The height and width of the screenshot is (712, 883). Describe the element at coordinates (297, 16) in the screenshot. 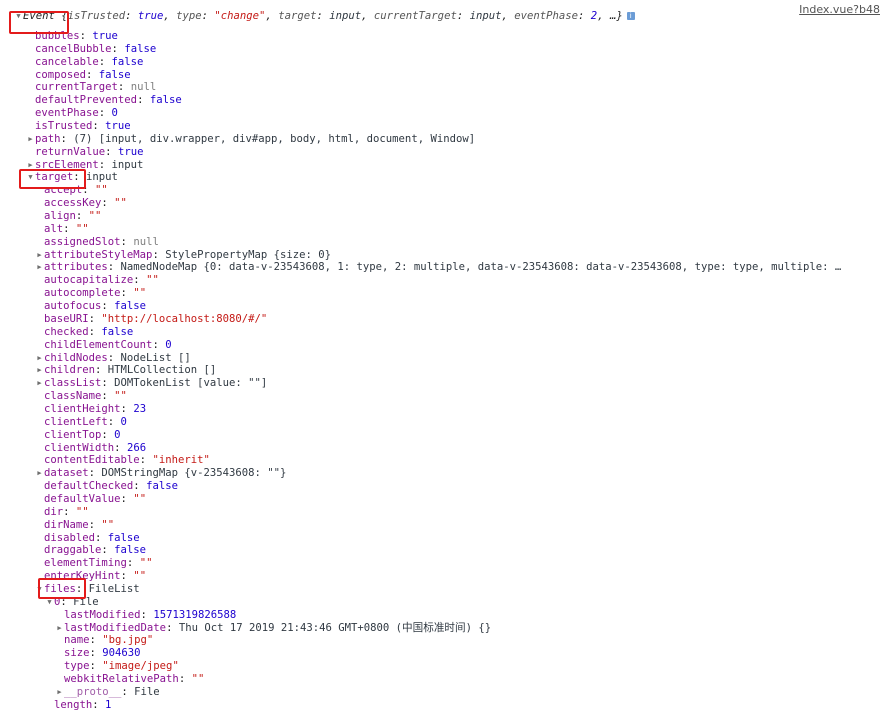

I see `summary-key: target` at that location.